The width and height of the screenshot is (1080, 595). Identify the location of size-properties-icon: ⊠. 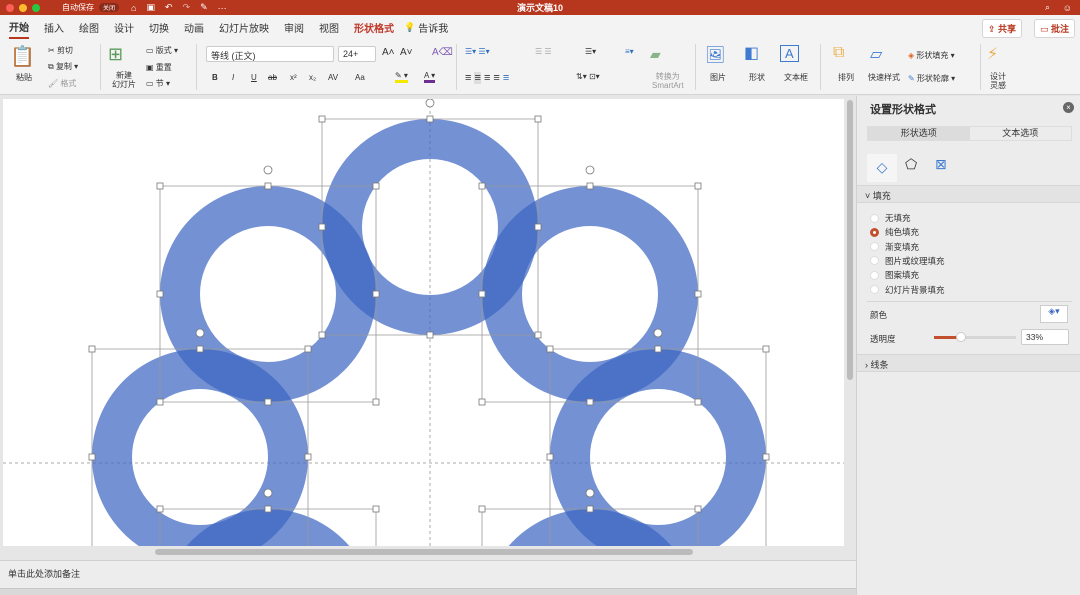
(941, 164).